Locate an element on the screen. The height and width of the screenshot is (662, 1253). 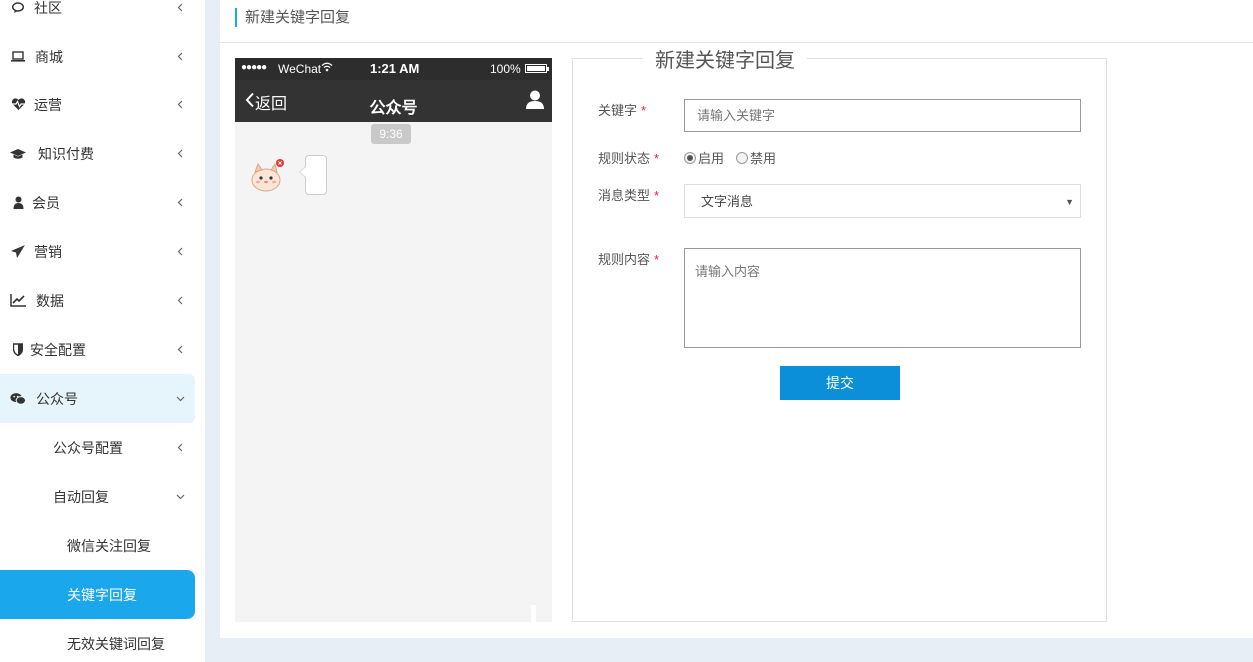
user-profile-icon is located at coordinates (535, 101).